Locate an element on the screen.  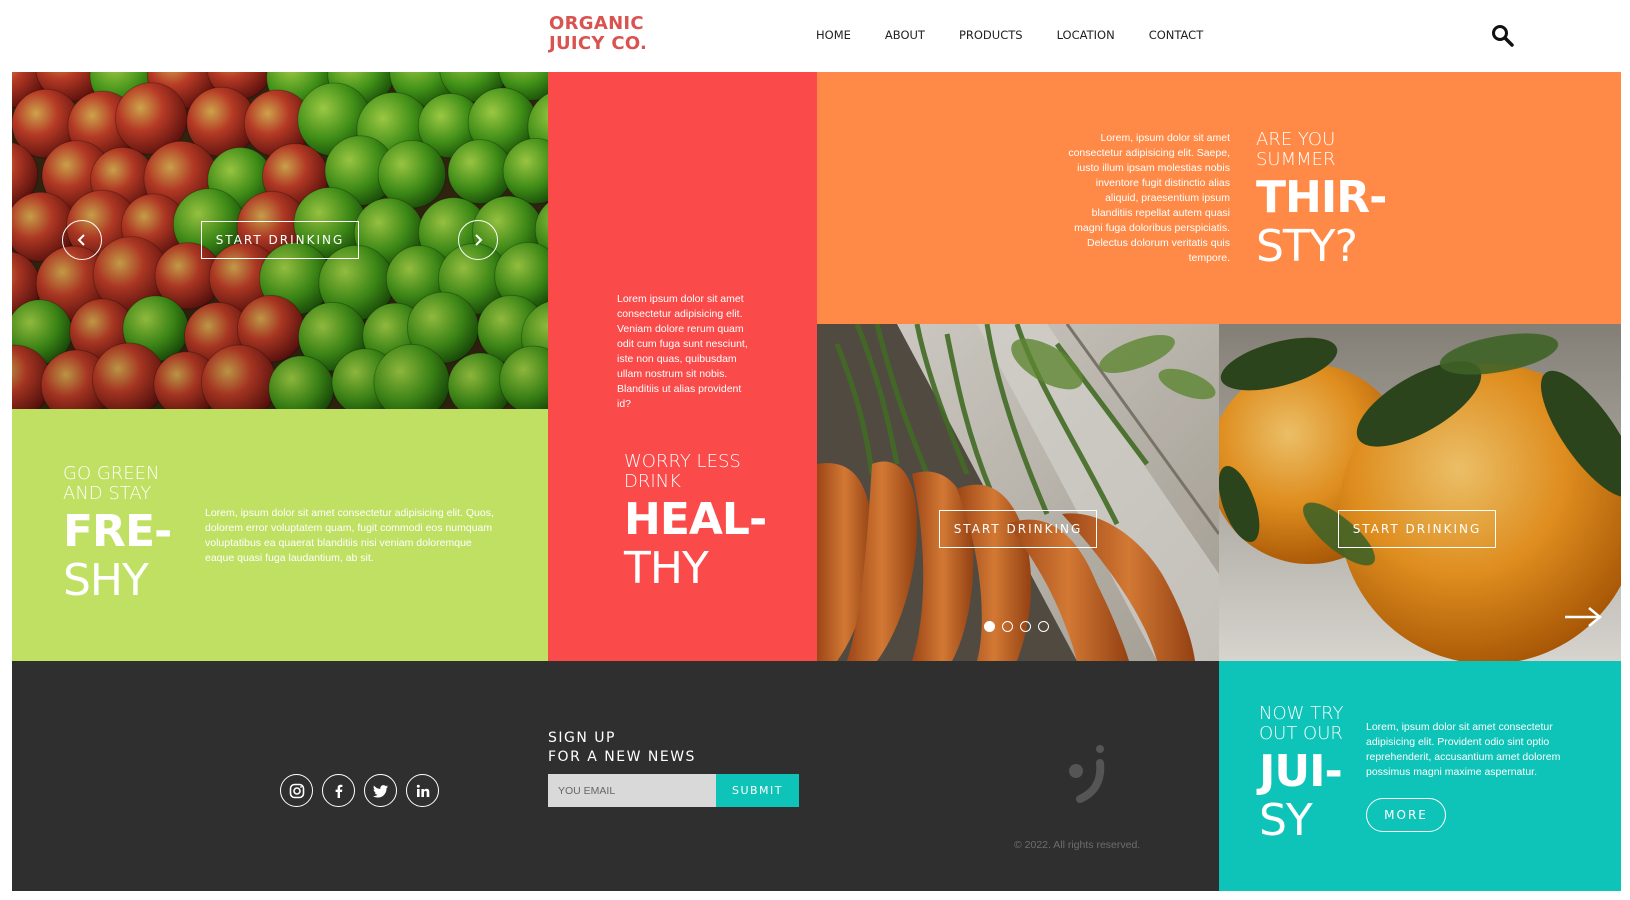
carrots-start-drinking-button: START DRINKING is located at coordinates (1018, 529).